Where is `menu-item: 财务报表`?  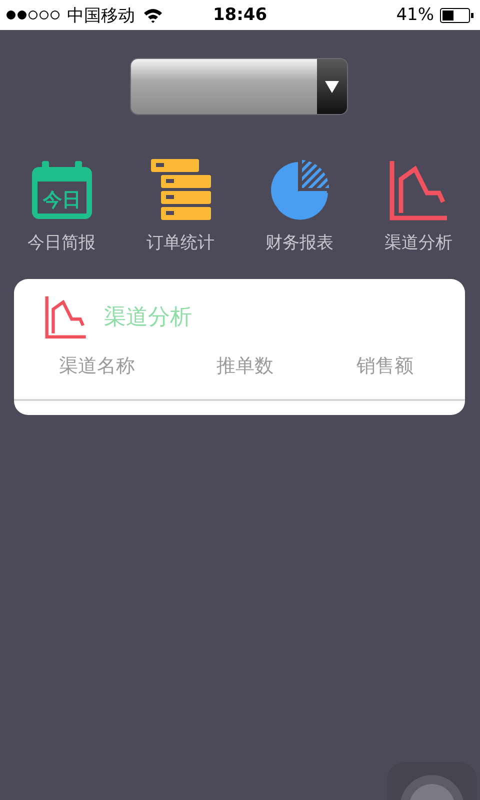
menu-item: 财务报表 is located at coordinates (299, 206).